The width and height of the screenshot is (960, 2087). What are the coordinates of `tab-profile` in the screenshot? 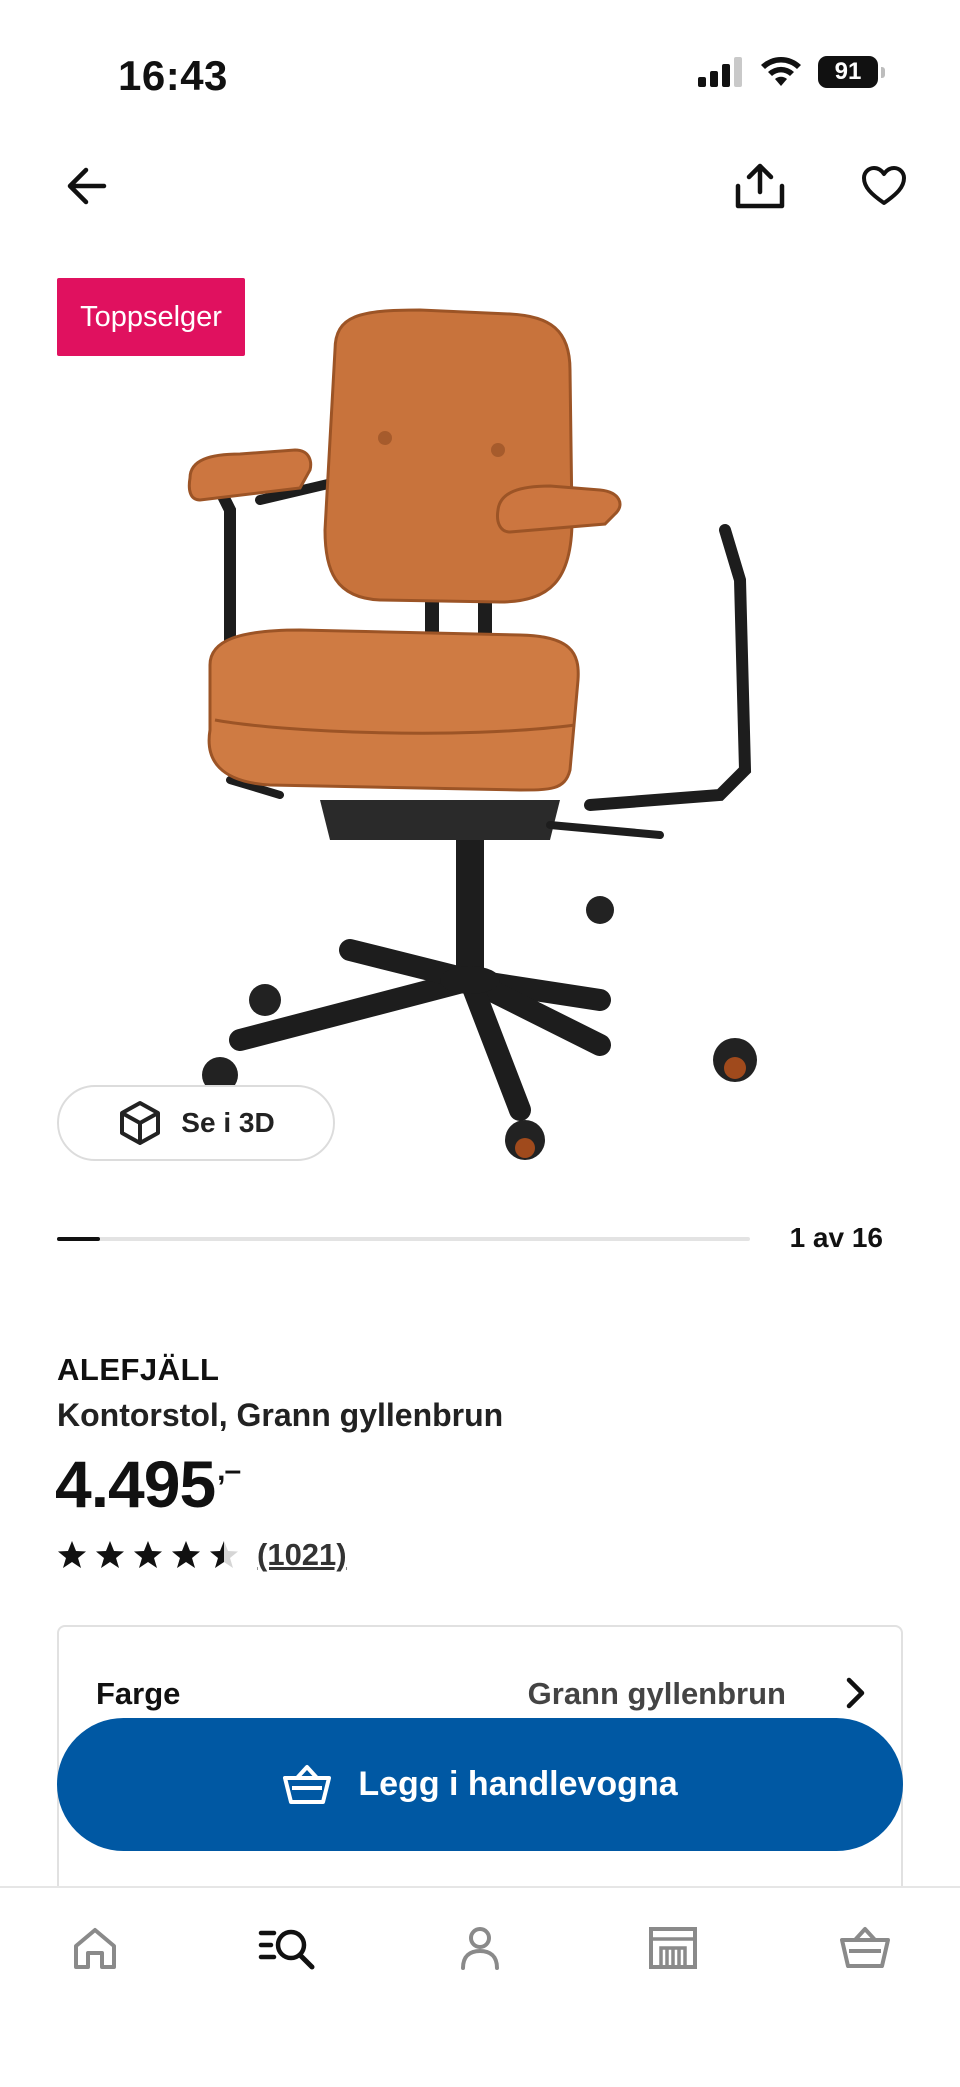 It's located at (480, 1948).